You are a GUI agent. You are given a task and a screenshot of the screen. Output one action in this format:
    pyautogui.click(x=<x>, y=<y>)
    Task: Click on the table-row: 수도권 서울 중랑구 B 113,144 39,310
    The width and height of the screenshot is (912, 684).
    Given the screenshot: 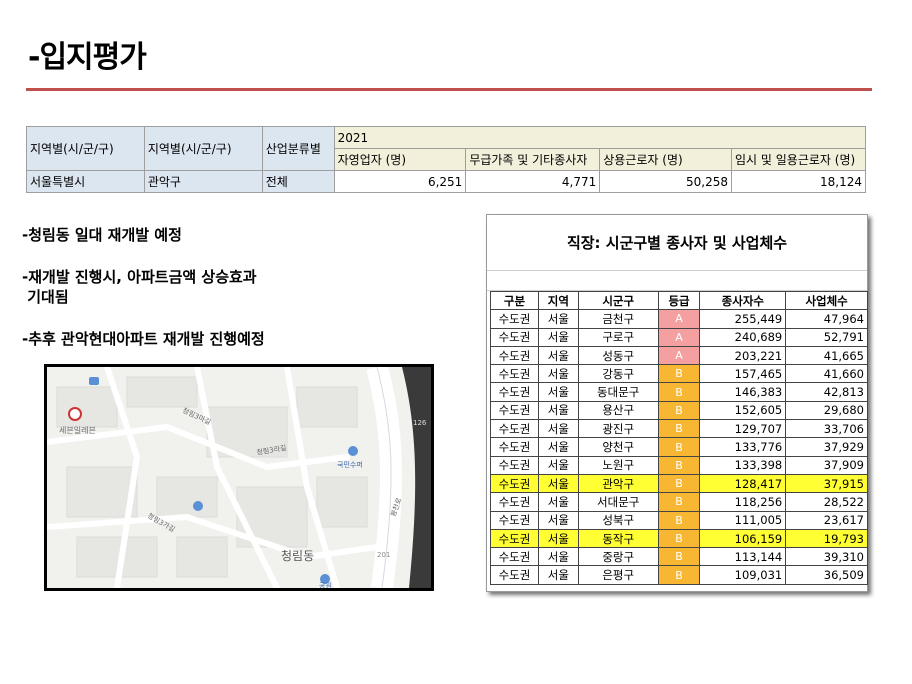 What is the action you would take?
    pyautogui.click(x=679, y=557)
    